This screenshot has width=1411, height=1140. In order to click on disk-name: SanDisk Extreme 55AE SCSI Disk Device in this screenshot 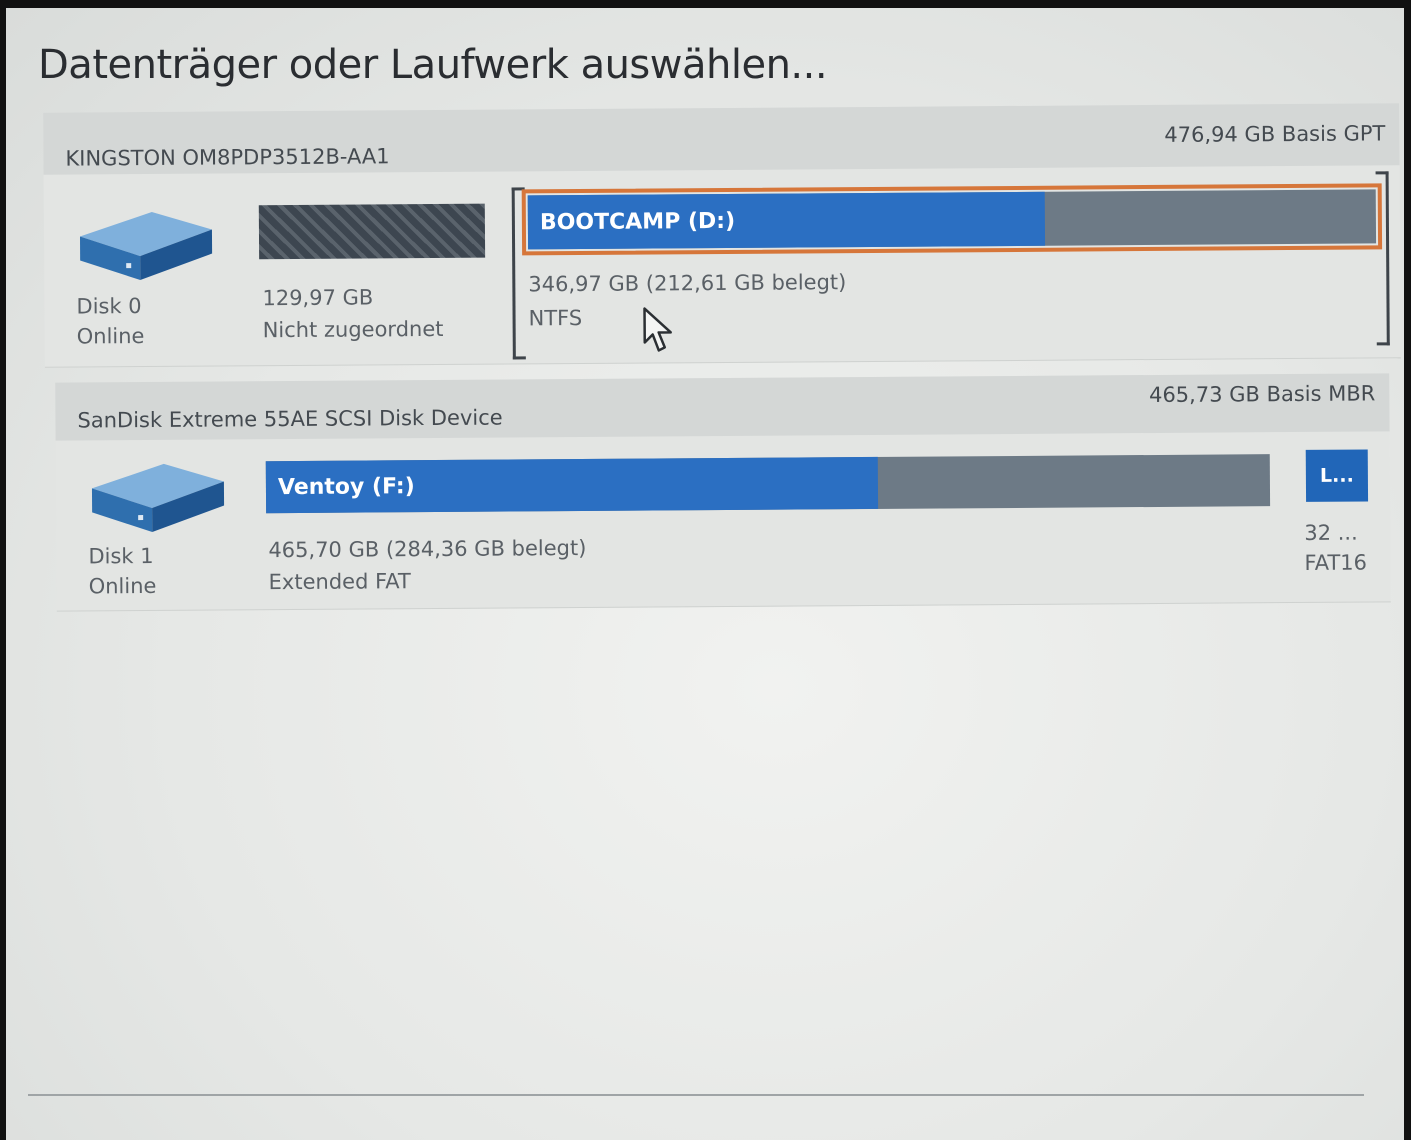, I will do `click(290, 419)`.